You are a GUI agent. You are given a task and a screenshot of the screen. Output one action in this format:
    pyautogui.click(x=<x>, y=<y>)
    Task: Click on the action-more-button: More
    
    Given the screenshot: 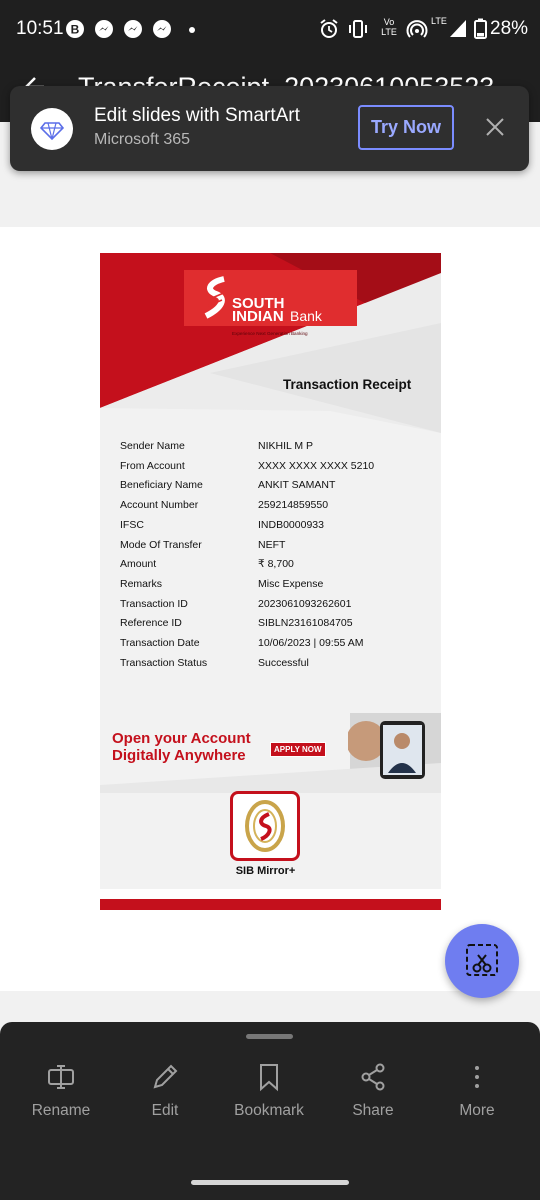 What is the action you would take?
    pyautogui.click(x=477, y=1091)
    